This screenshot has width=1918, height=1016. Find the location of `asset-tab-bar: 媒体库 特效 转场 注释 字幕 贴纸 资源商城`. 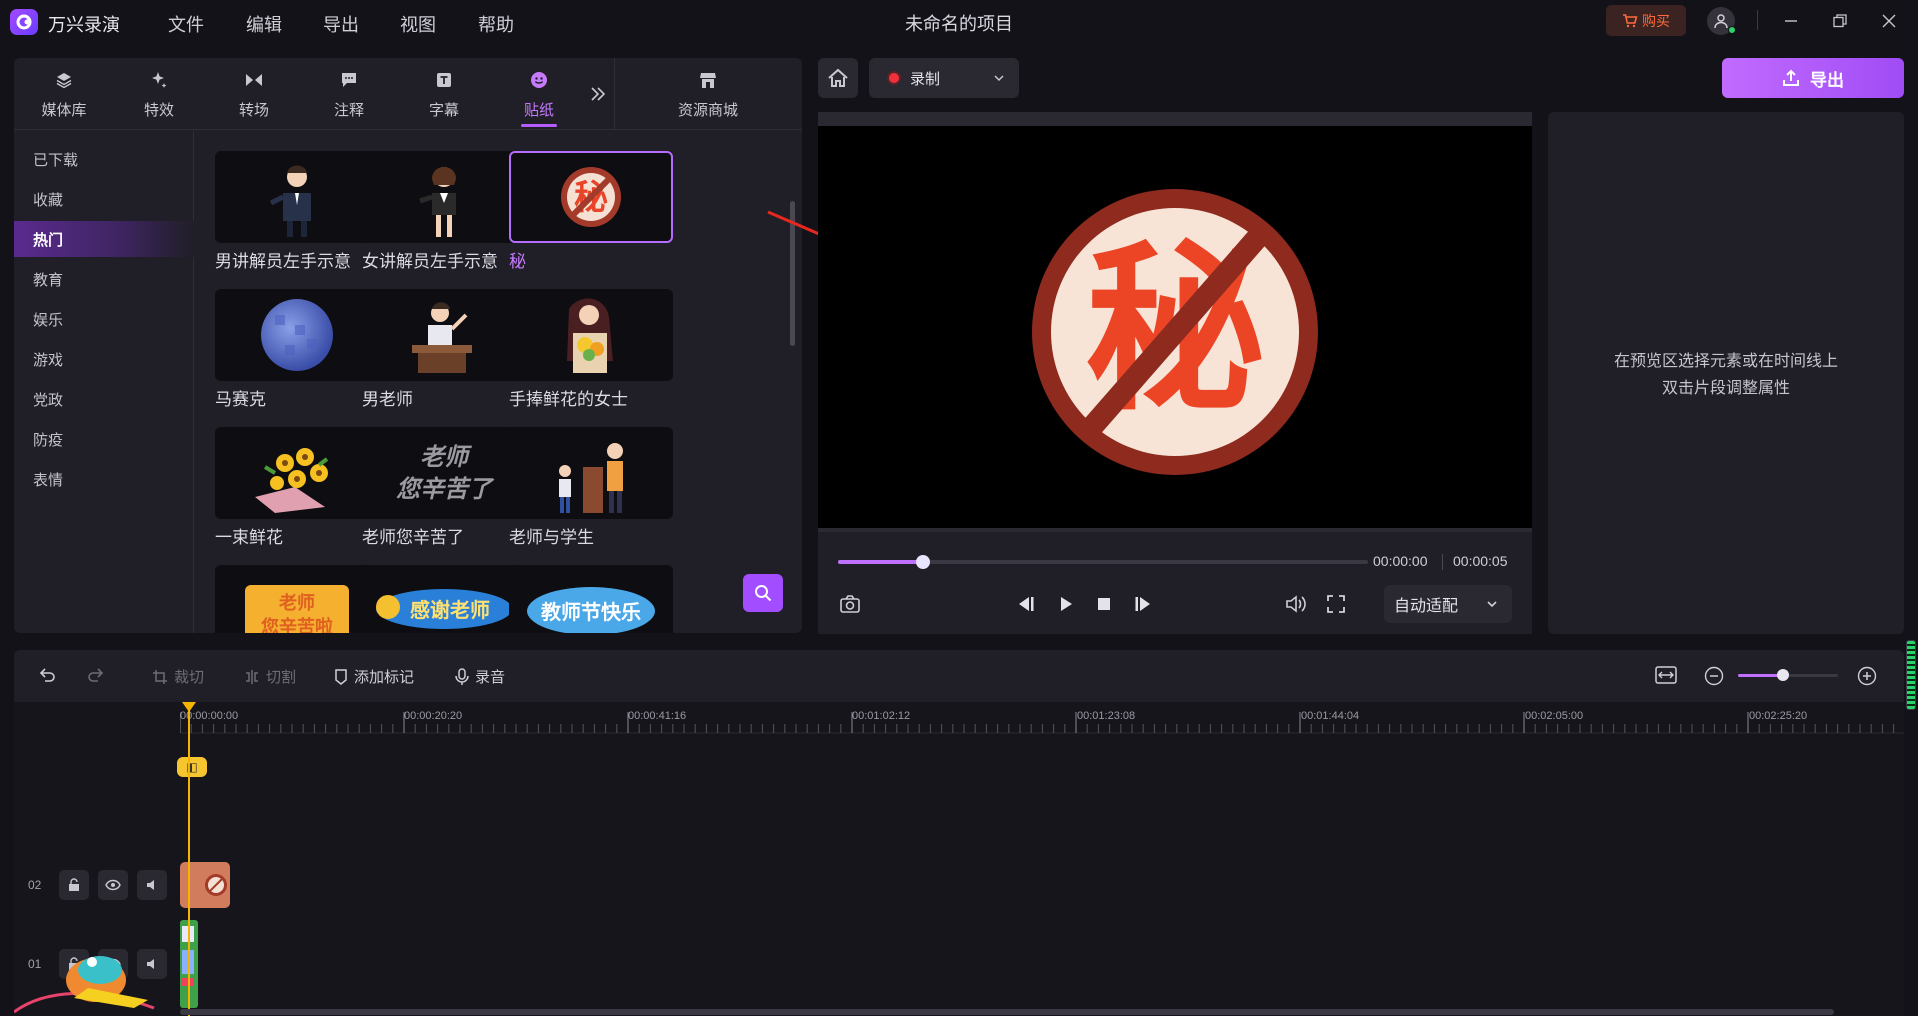

asset-tab-bar: 媒体库 特效 转场 注释 字幕 贴纸 资源商城 is located at coordinates (408, 94).